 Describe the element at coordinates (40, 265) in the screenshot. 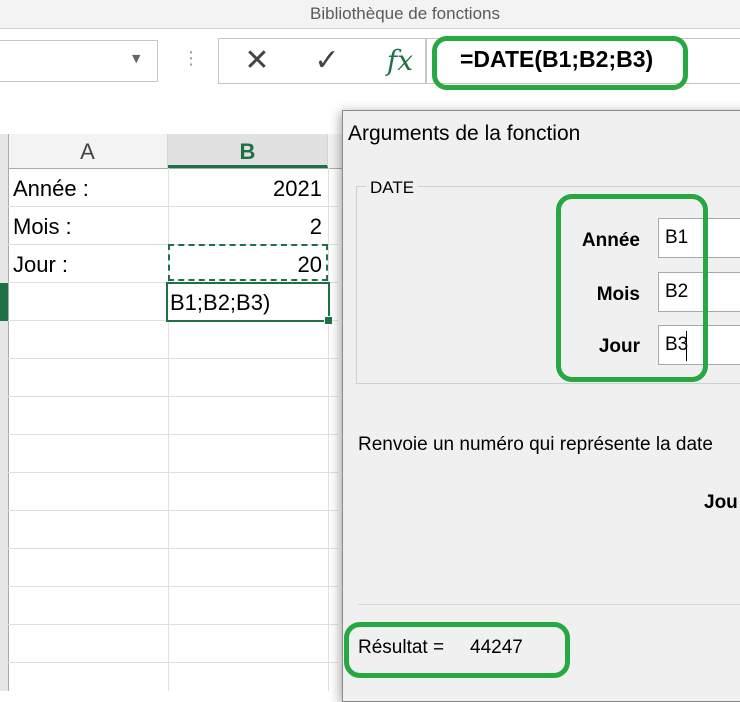

I see `cell-a3: Jour :` at that location.